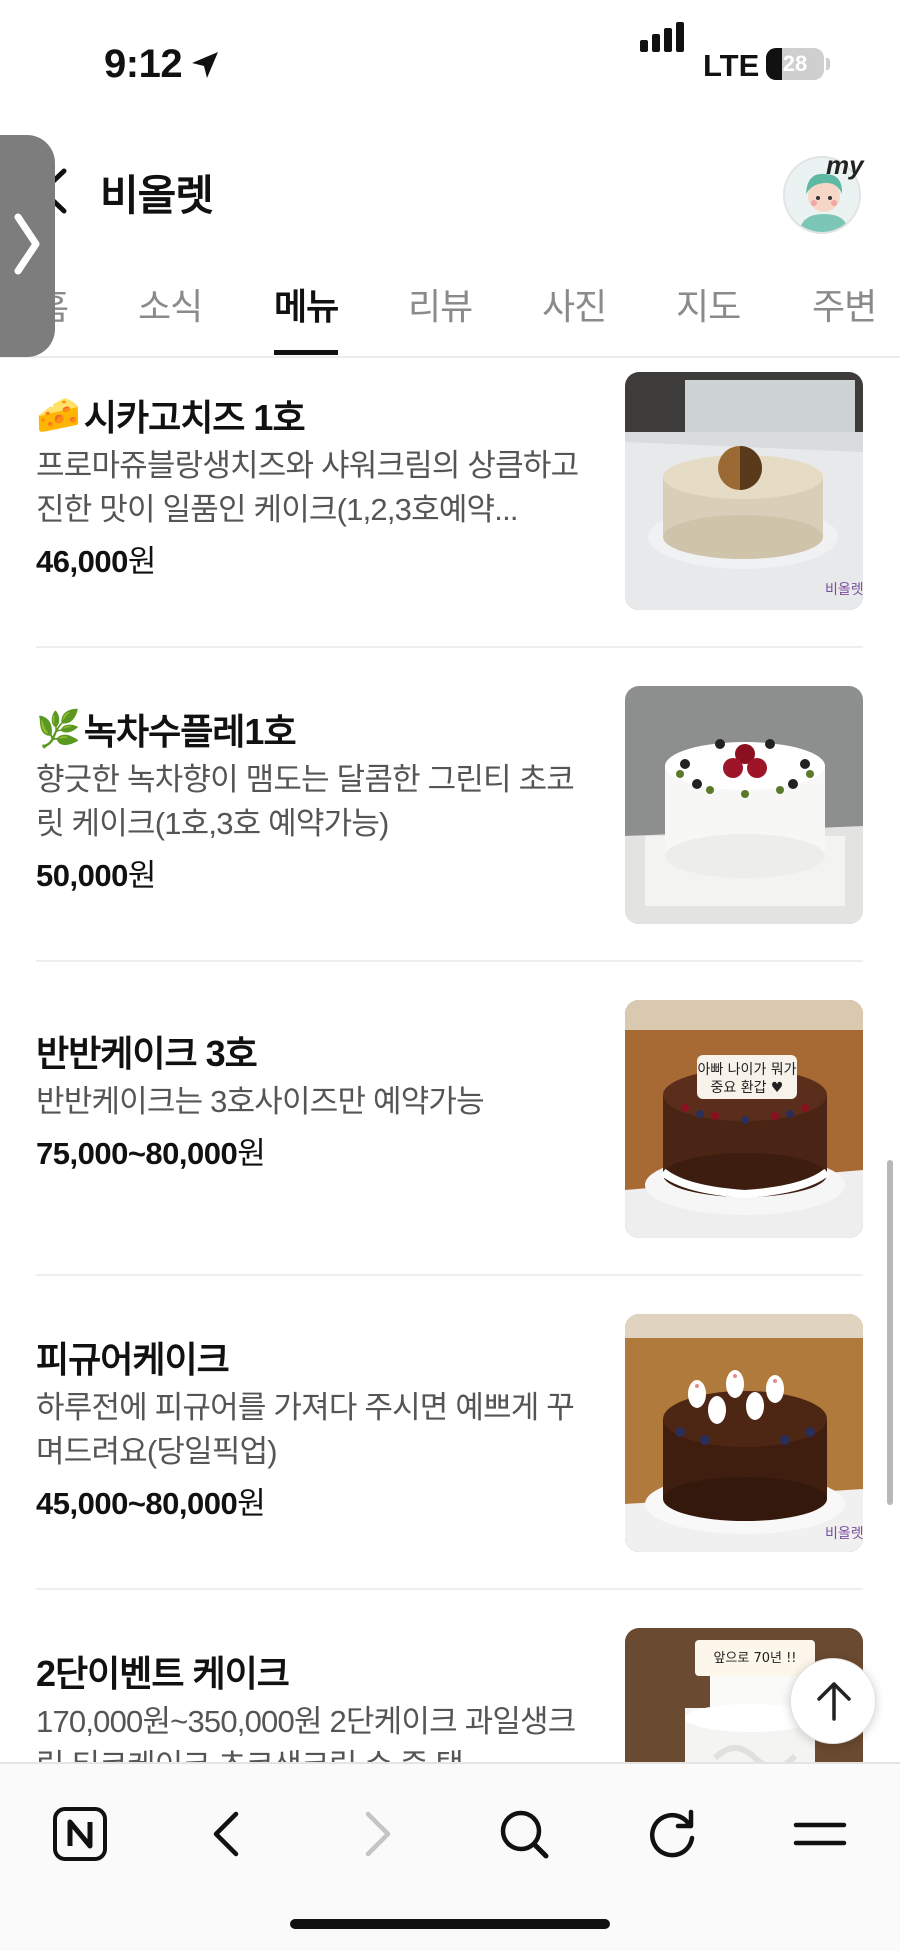  I want to click on tab-menu: 메뉴, so click(306, 304).